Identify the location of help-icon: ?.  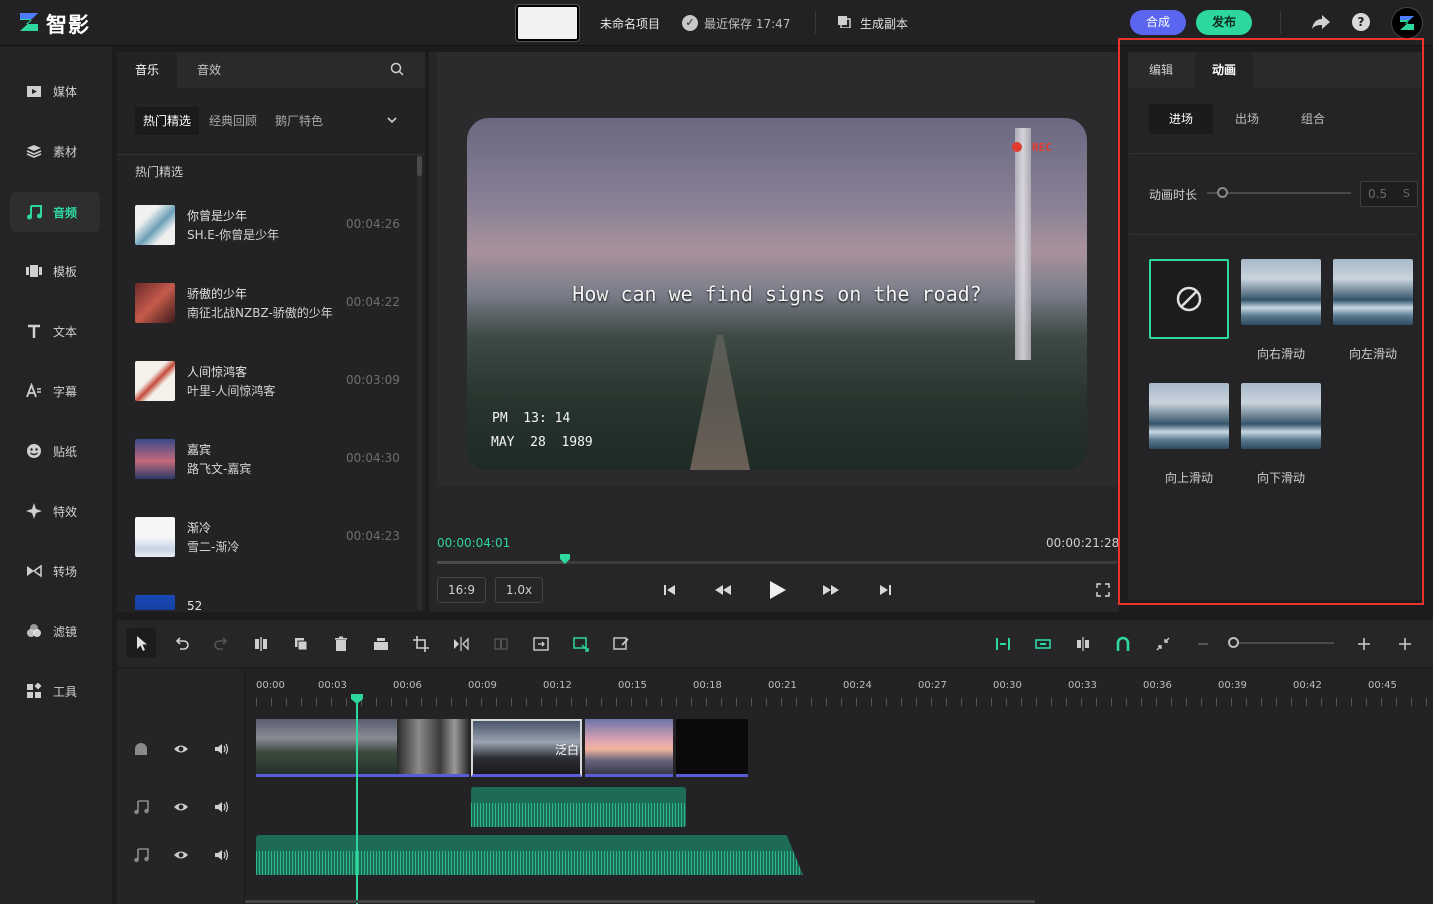
(1361, 22).